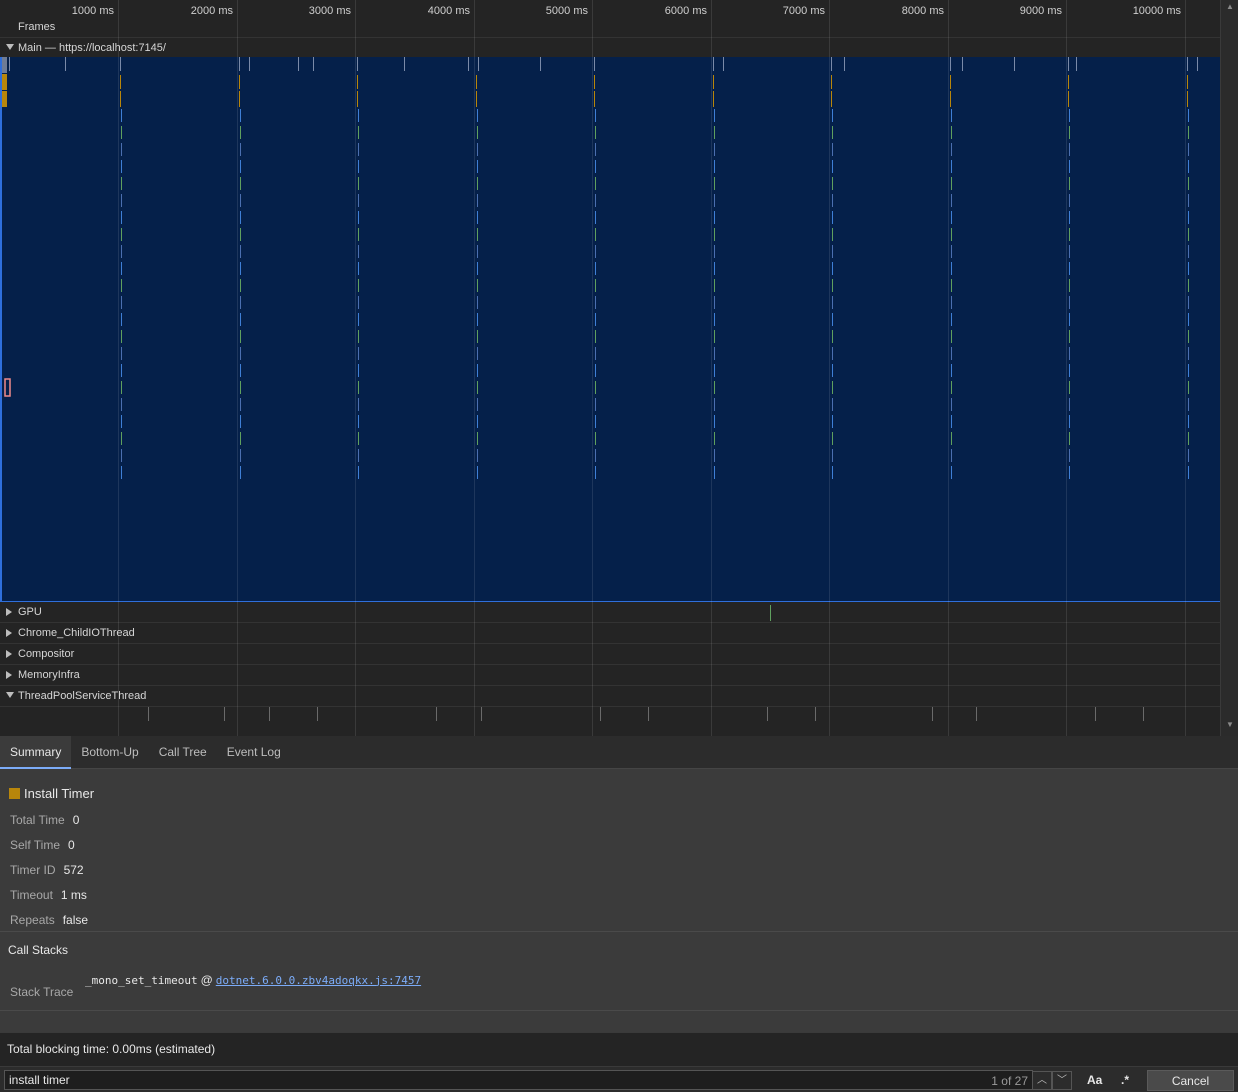  Describe the element at coordinates (1042, 1080) in the screenshot. I see `previous-match-button: ︿` at that location.